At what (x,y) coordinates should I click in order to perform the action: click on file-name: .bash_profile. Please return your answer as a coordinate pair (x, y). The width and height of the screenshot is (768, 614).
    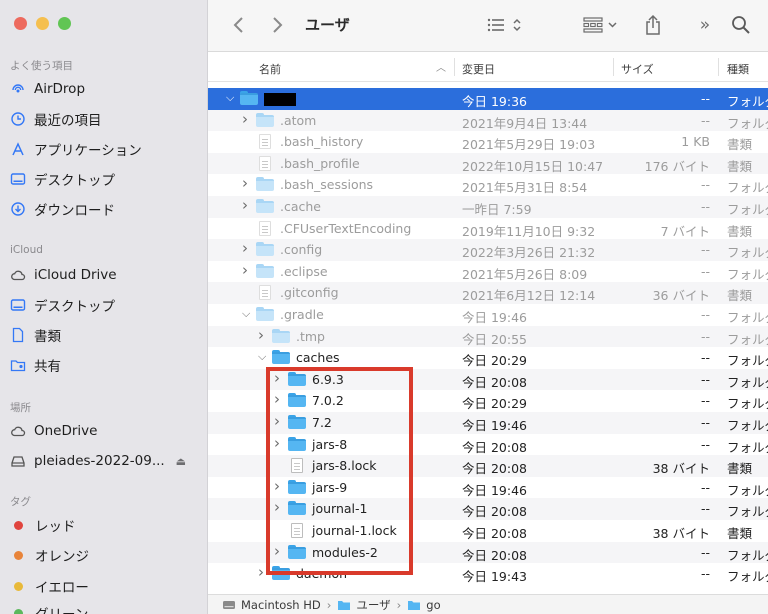
    Looking at the image, I should click on (320, 163).